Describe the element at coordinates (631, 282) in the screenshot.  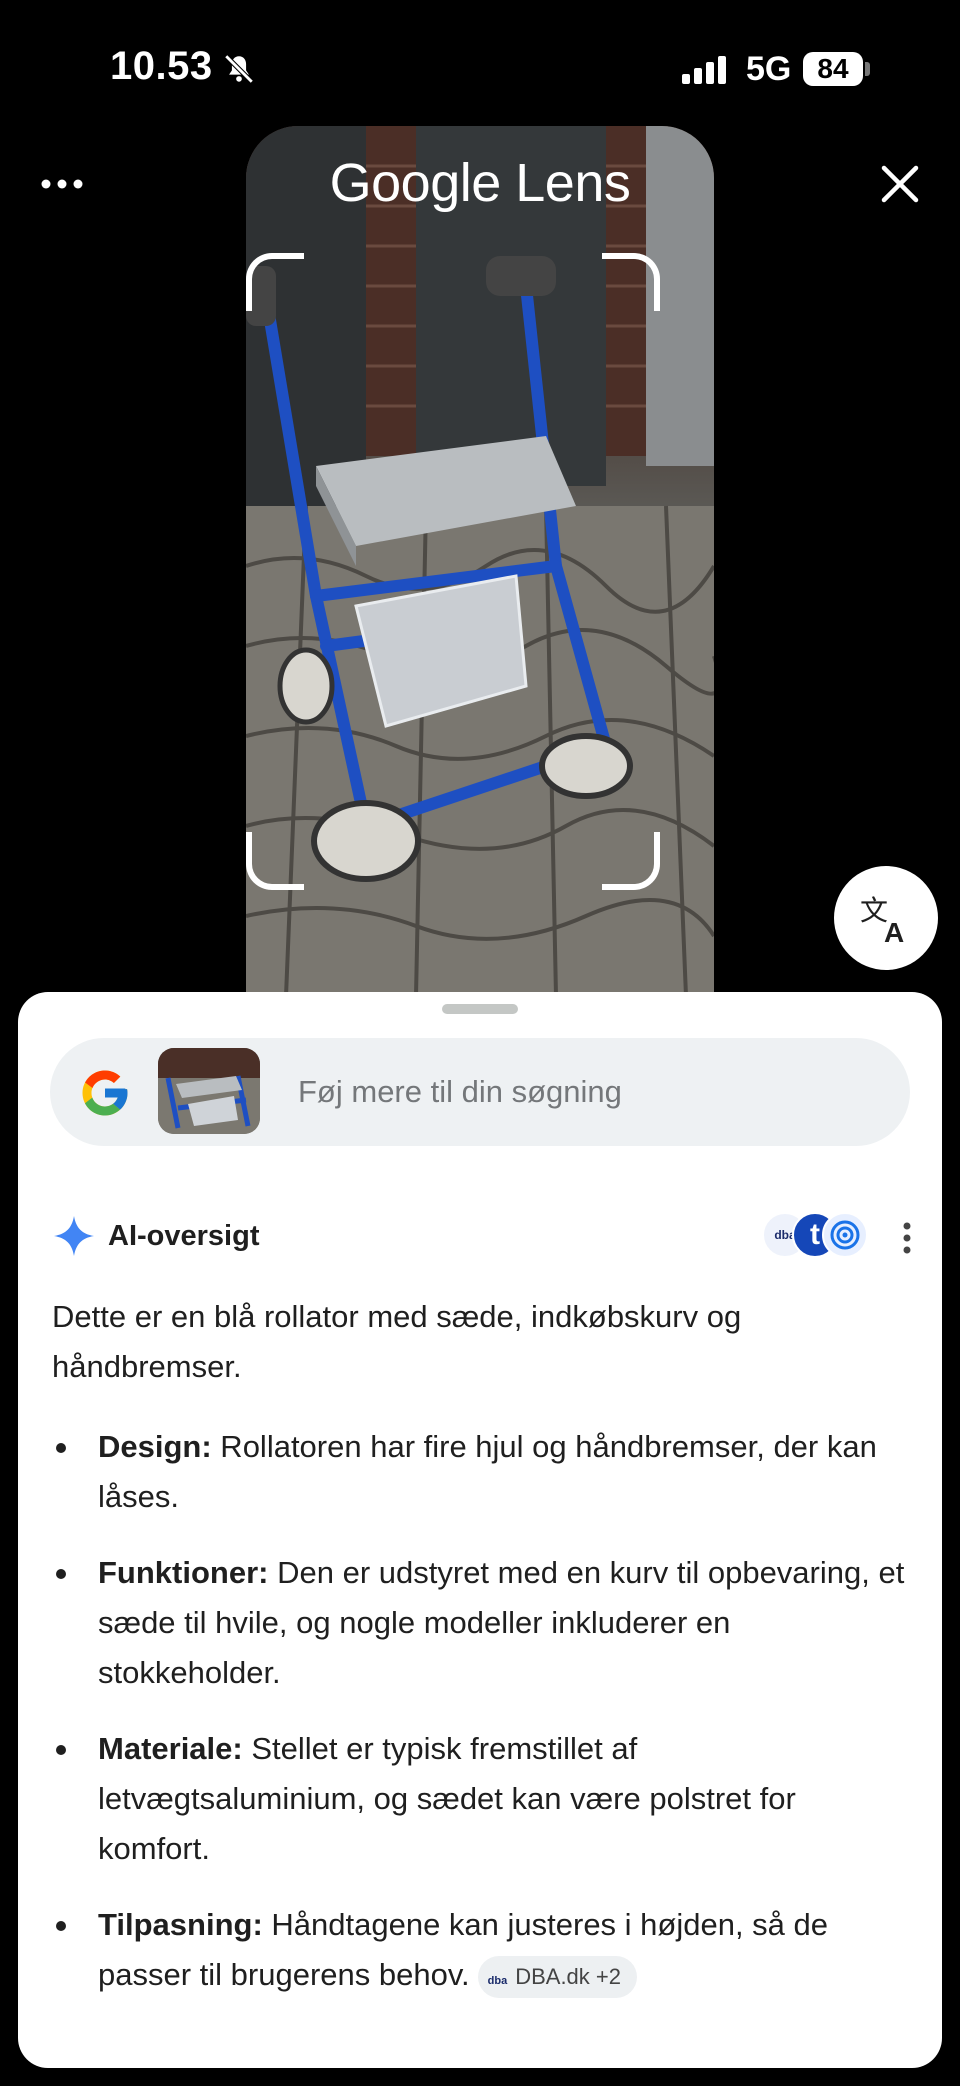
I see `crop-handle-top-right` at that location.